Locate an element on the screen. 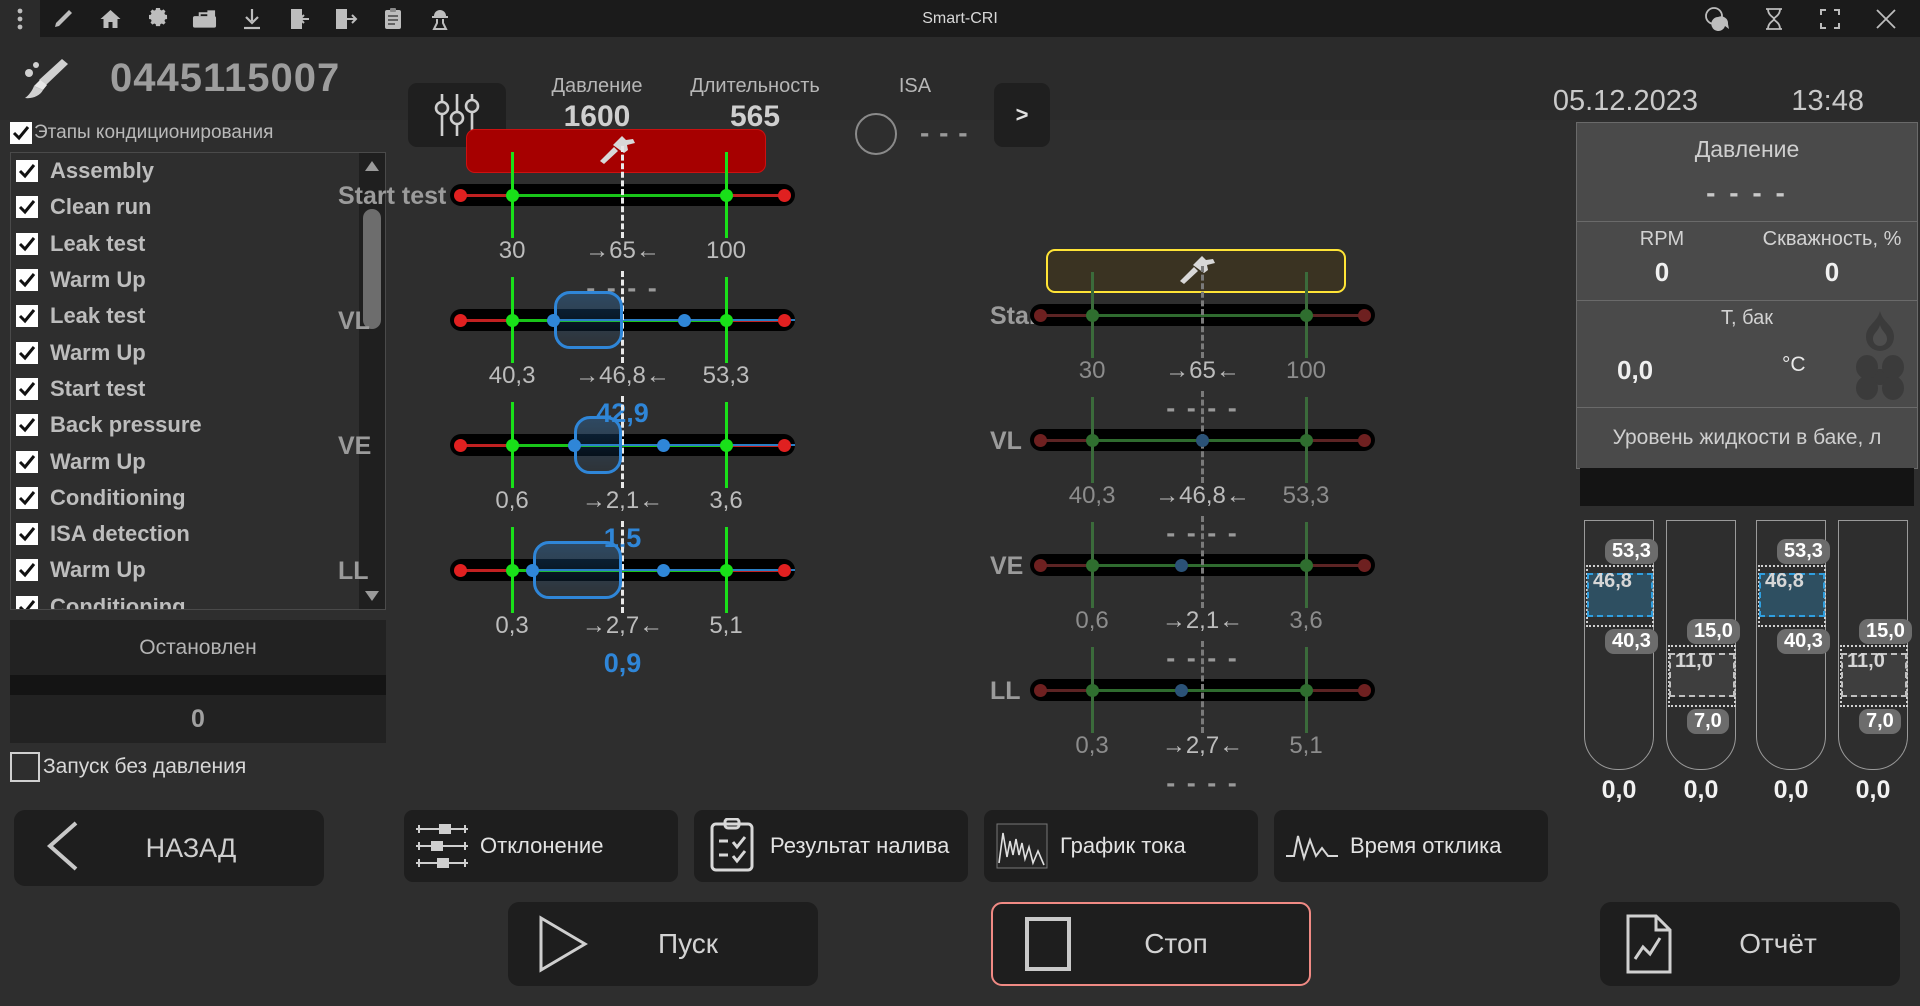  stage-label: ISA detection is located at coordinates (120, 534).